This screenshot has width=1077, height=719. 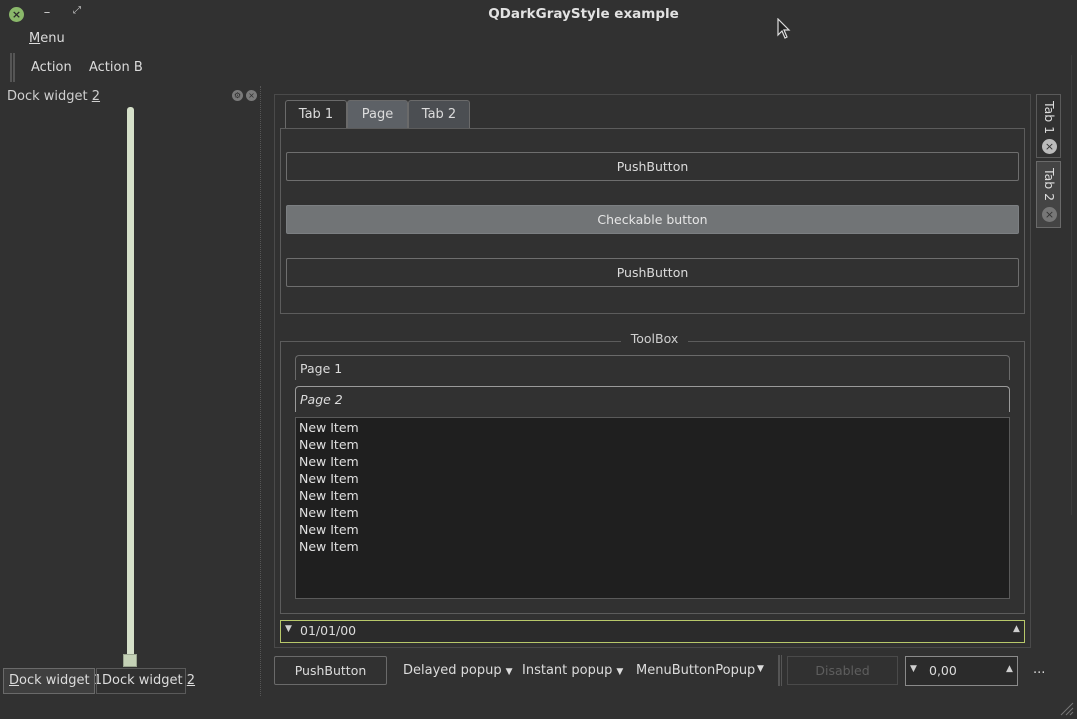 I want to click on date-edit, so click(x=652, y=631).